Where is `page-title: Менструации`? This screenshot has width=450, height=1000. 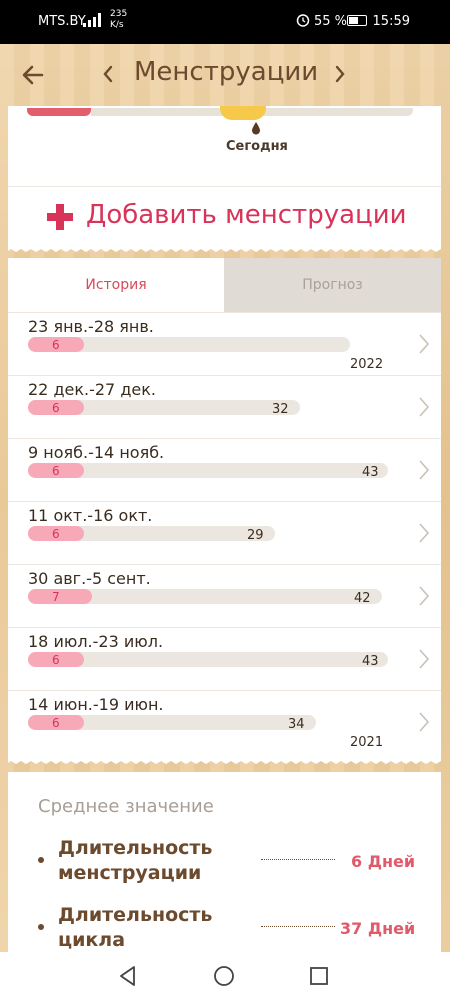 page-title: Менструации is located at coordinates (226, 72).